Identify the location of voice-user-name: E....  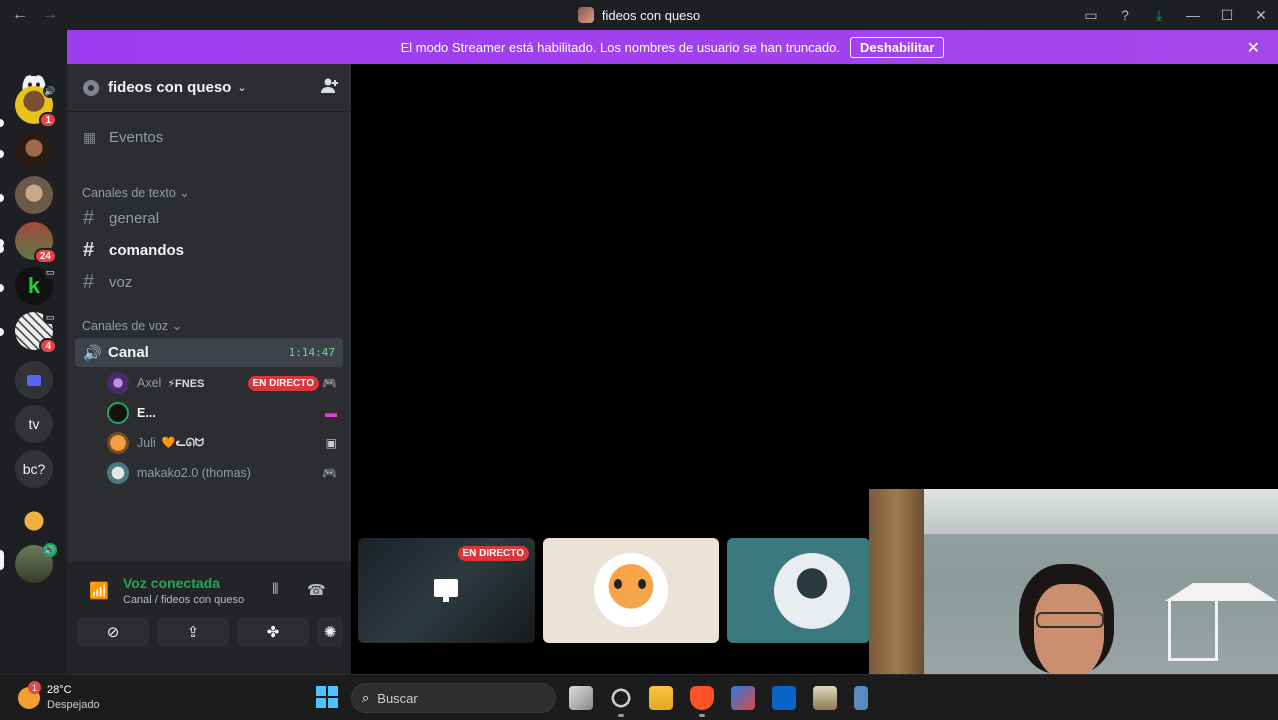
(146, 413).